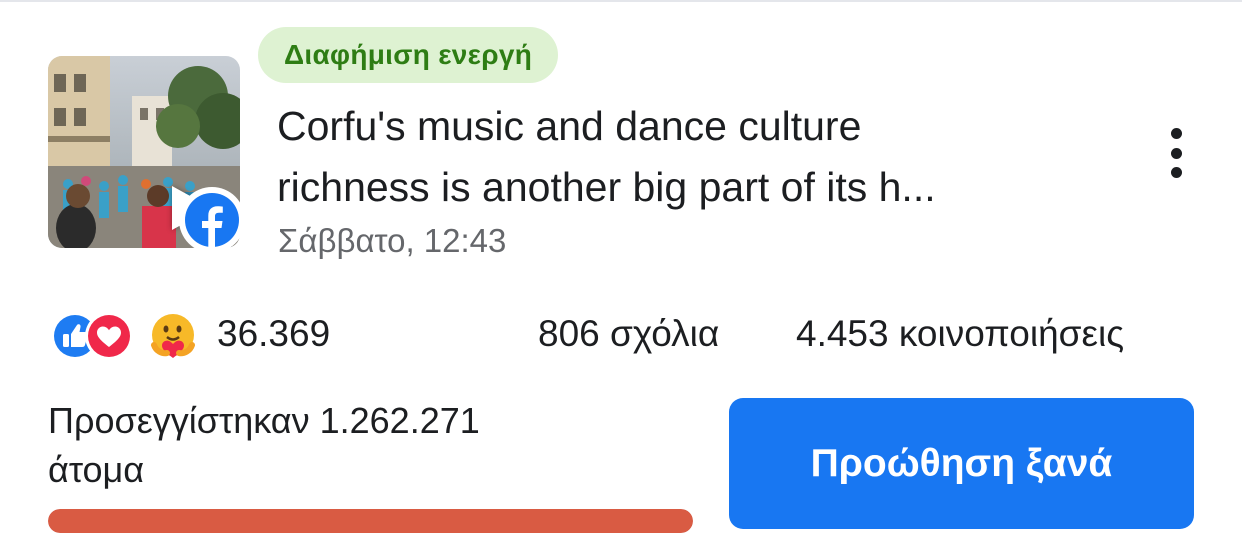  I want to click on reach-progress-fill, so click(370, 521).